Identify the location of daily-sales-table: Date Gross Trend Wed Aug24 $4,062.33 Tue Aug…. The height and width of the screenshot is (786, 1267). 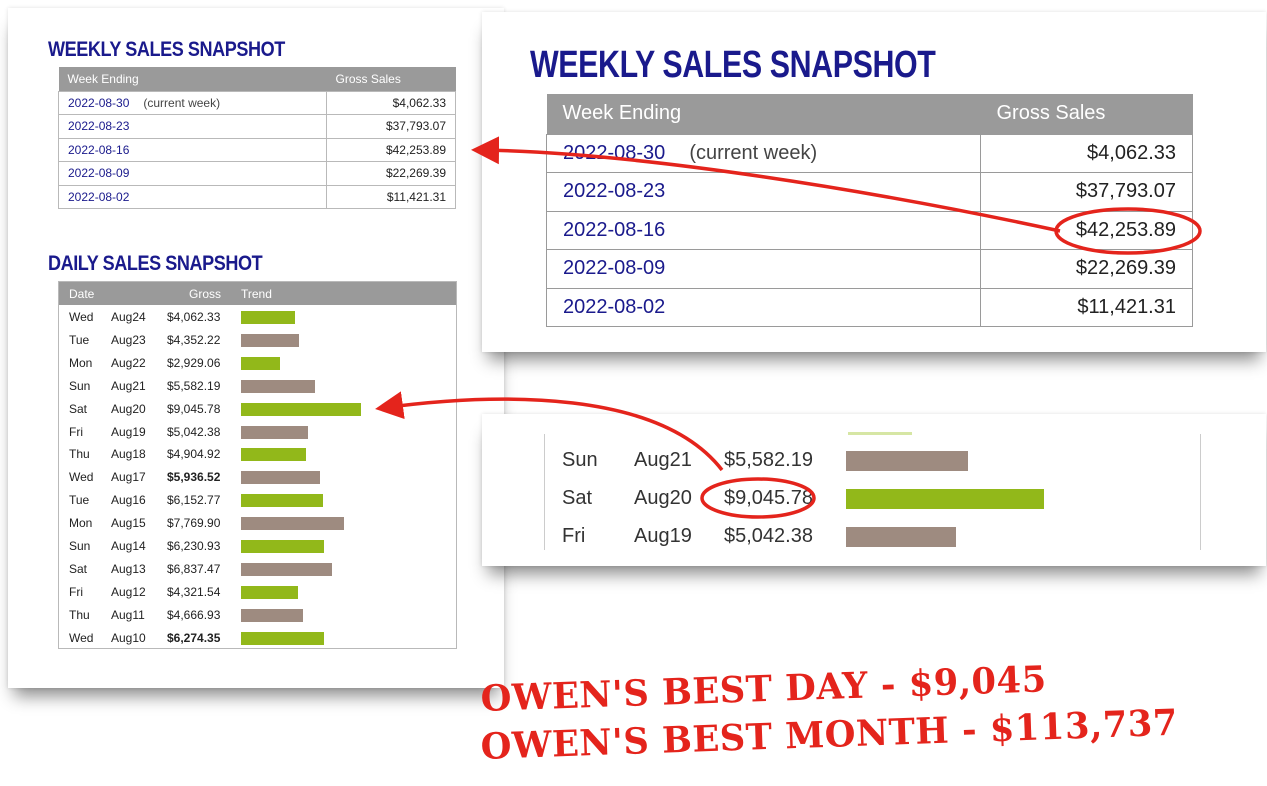
(257, 465).